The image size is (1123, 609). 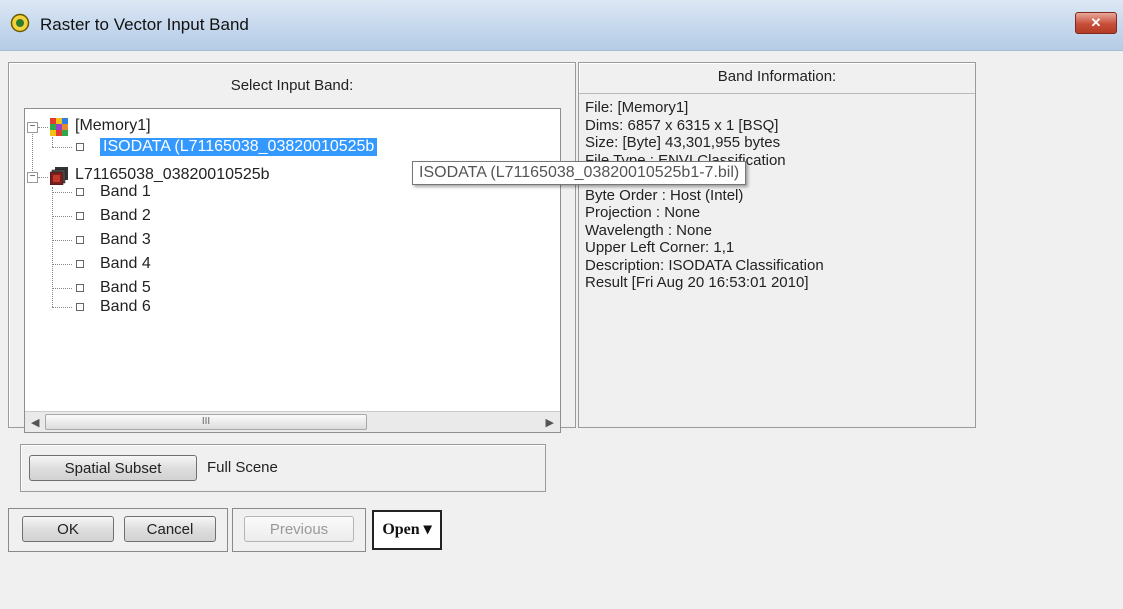 What do you see at coordinates (172, 175) in the screenshot?
I see `tree-node-file: L71165038_03820010525b` at bounding box center [172, 175].